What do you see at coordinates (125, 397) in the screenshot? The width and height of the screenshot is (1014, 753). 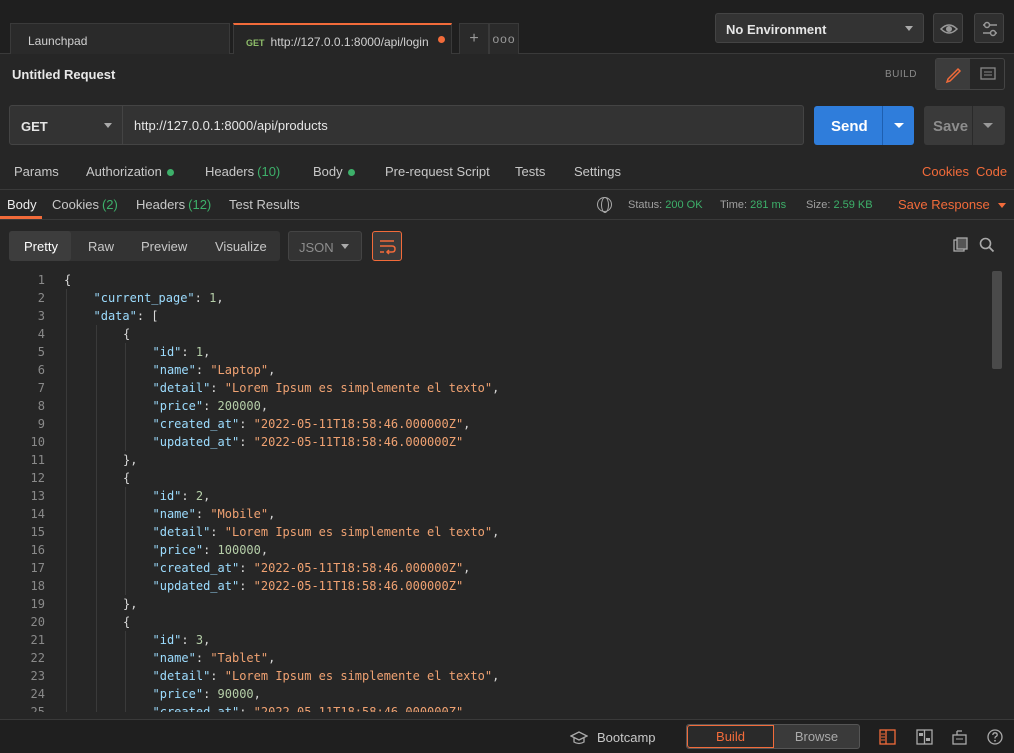 I see `indent-guide` at bounding box center [125, 397].